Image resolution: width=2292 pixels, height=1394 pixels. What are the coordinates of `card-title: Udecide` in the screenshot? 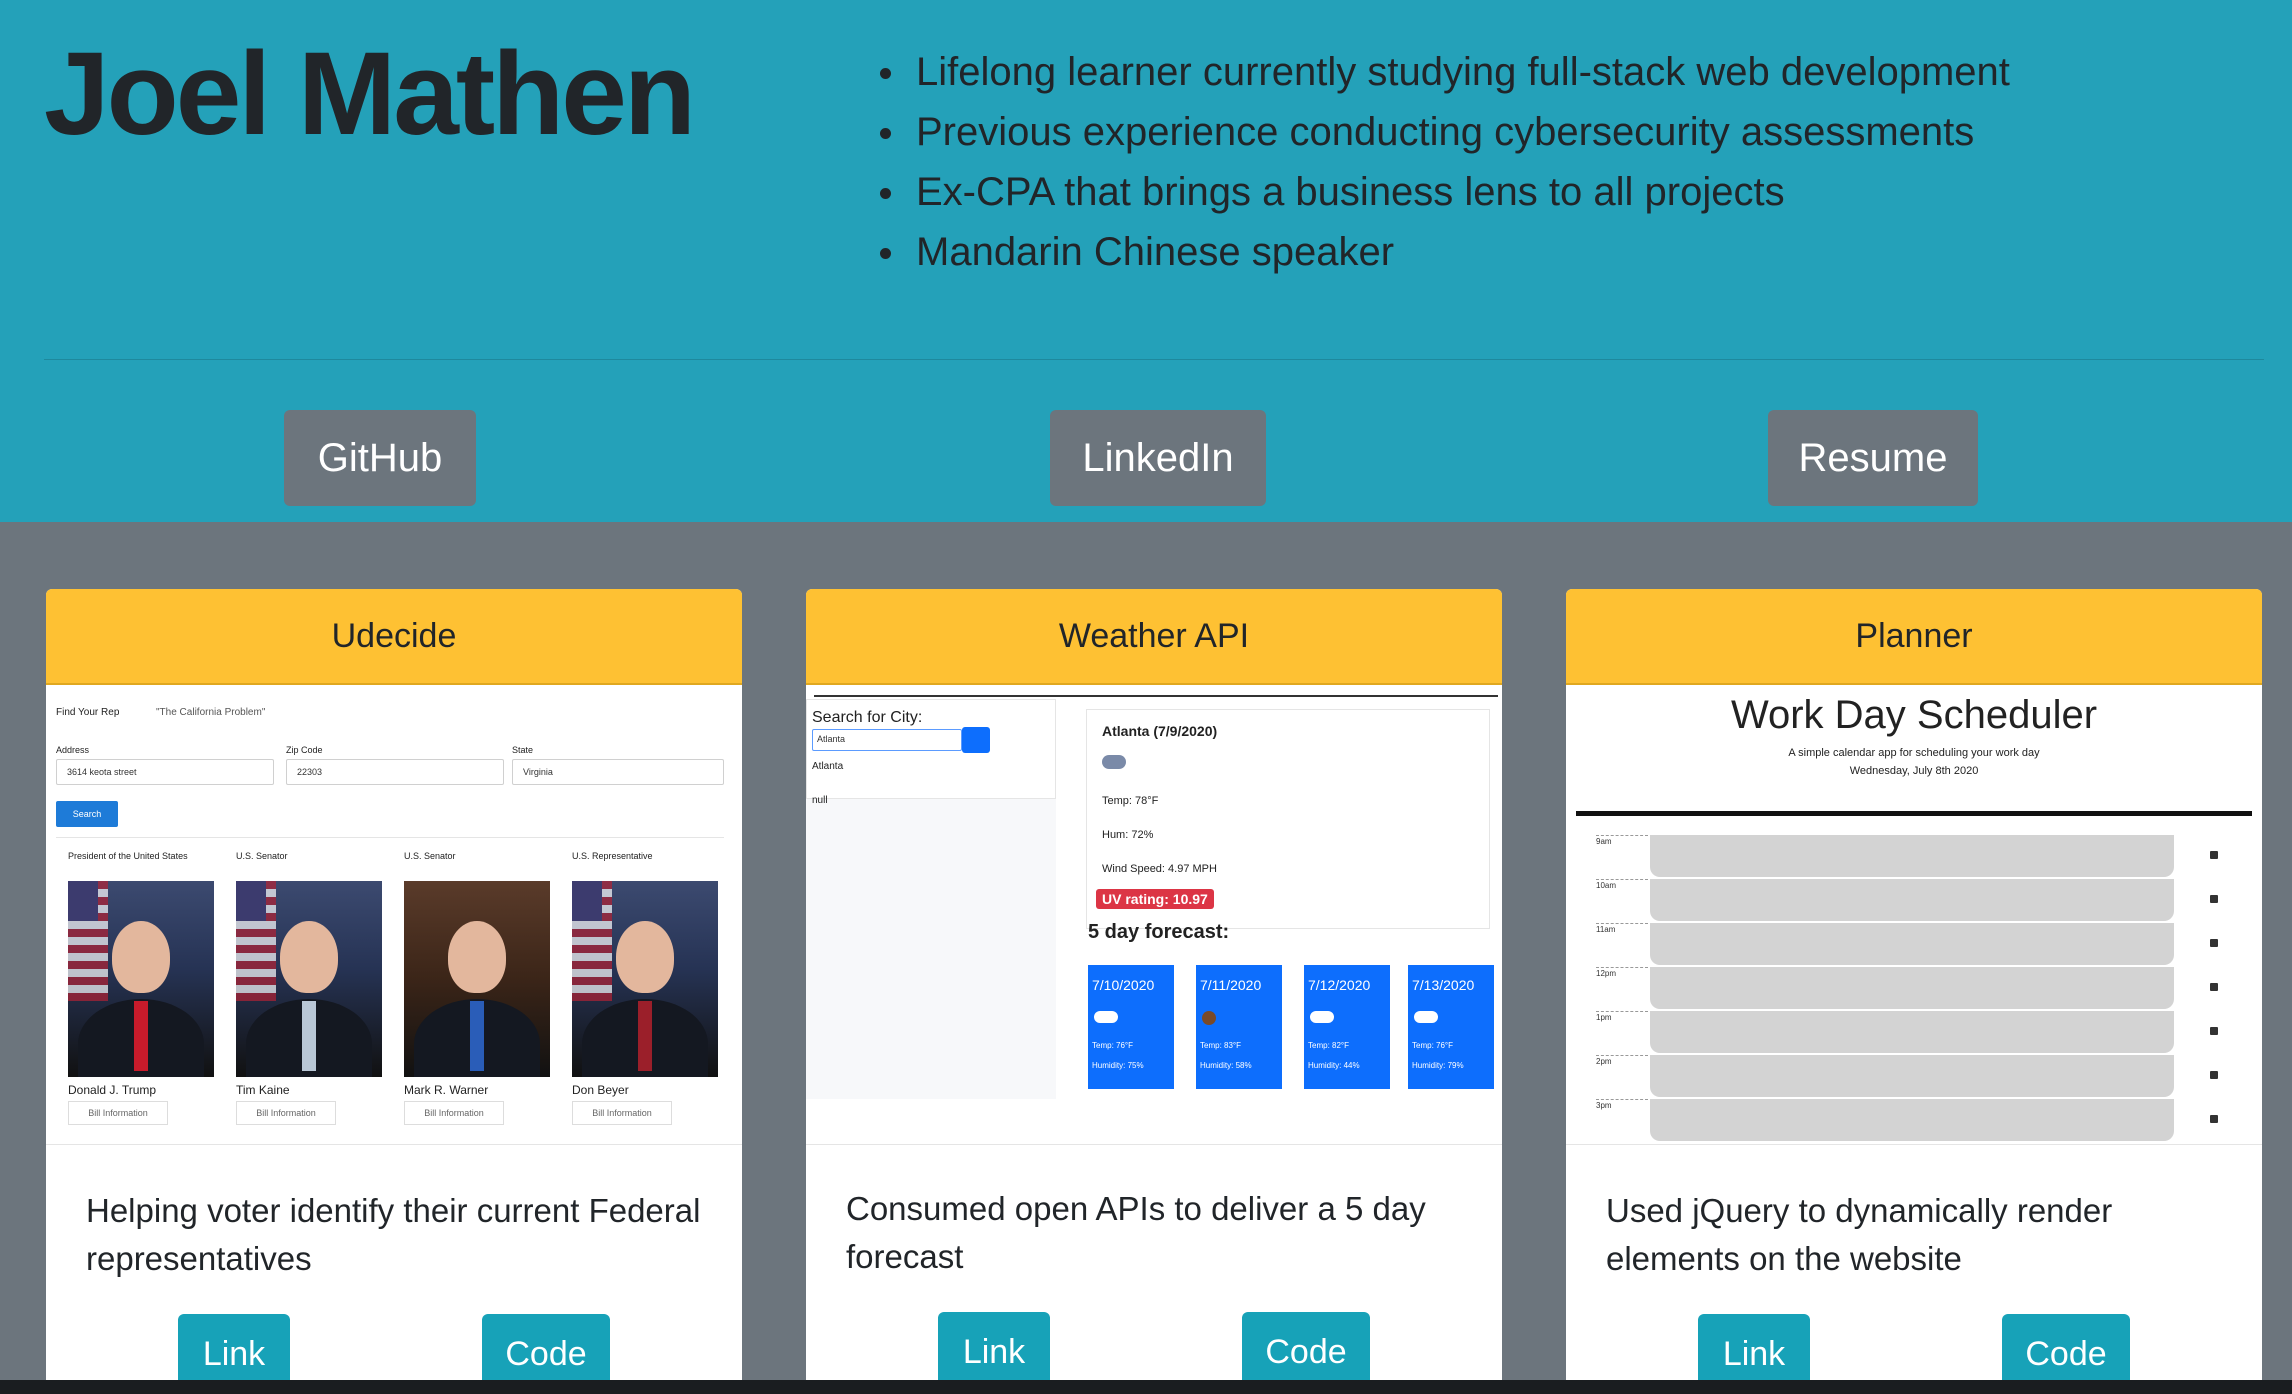 It's located at (394, 637).